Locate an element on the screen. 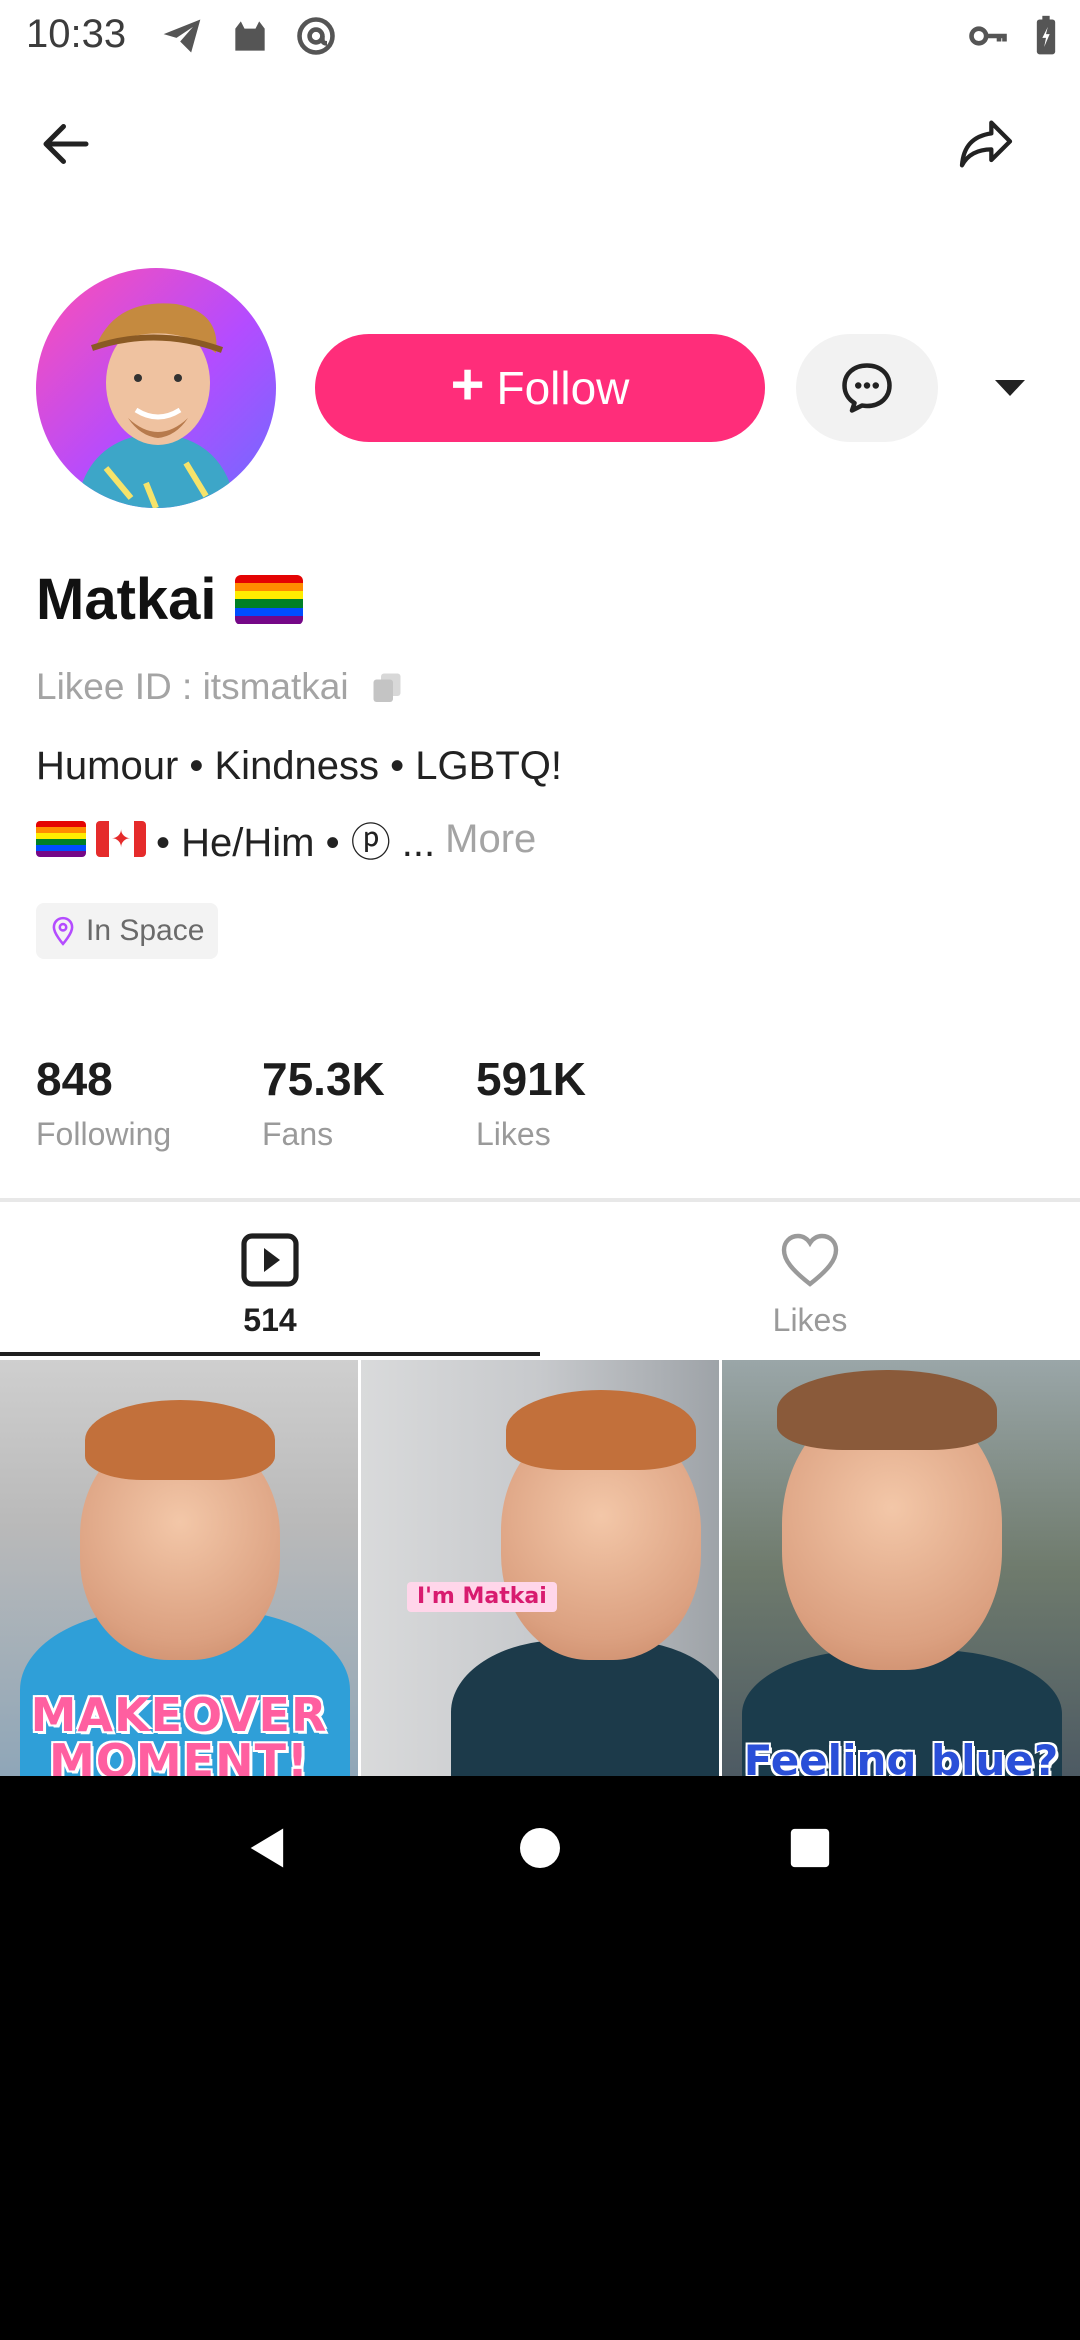  more-dropdown-button is located at coordinates (1010, 388).